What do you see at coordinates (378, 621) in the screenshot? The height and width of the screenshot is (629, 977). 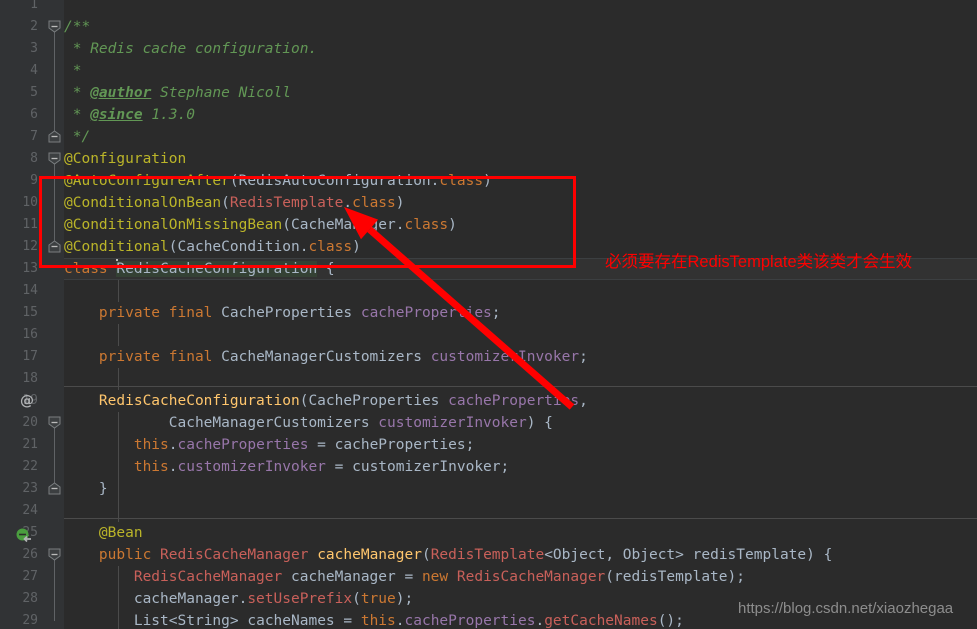 I see `code-token: this` at bounding box center [378, 621].